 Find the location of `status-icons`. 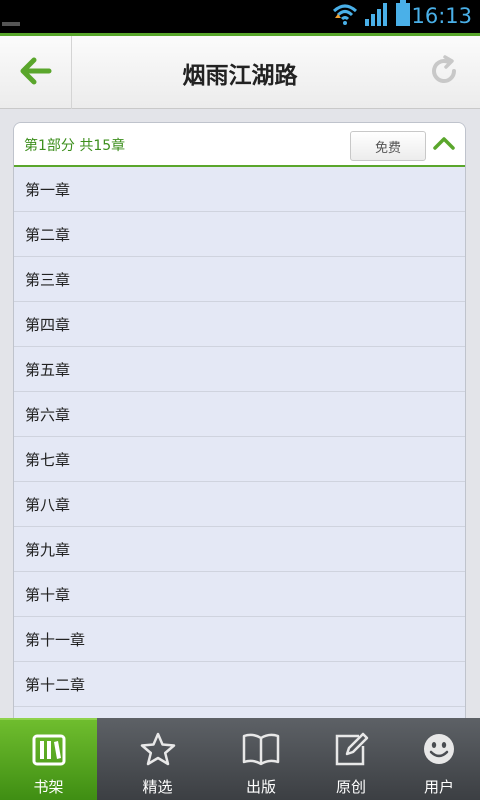

status-icons is located at coordinates (371, 15).